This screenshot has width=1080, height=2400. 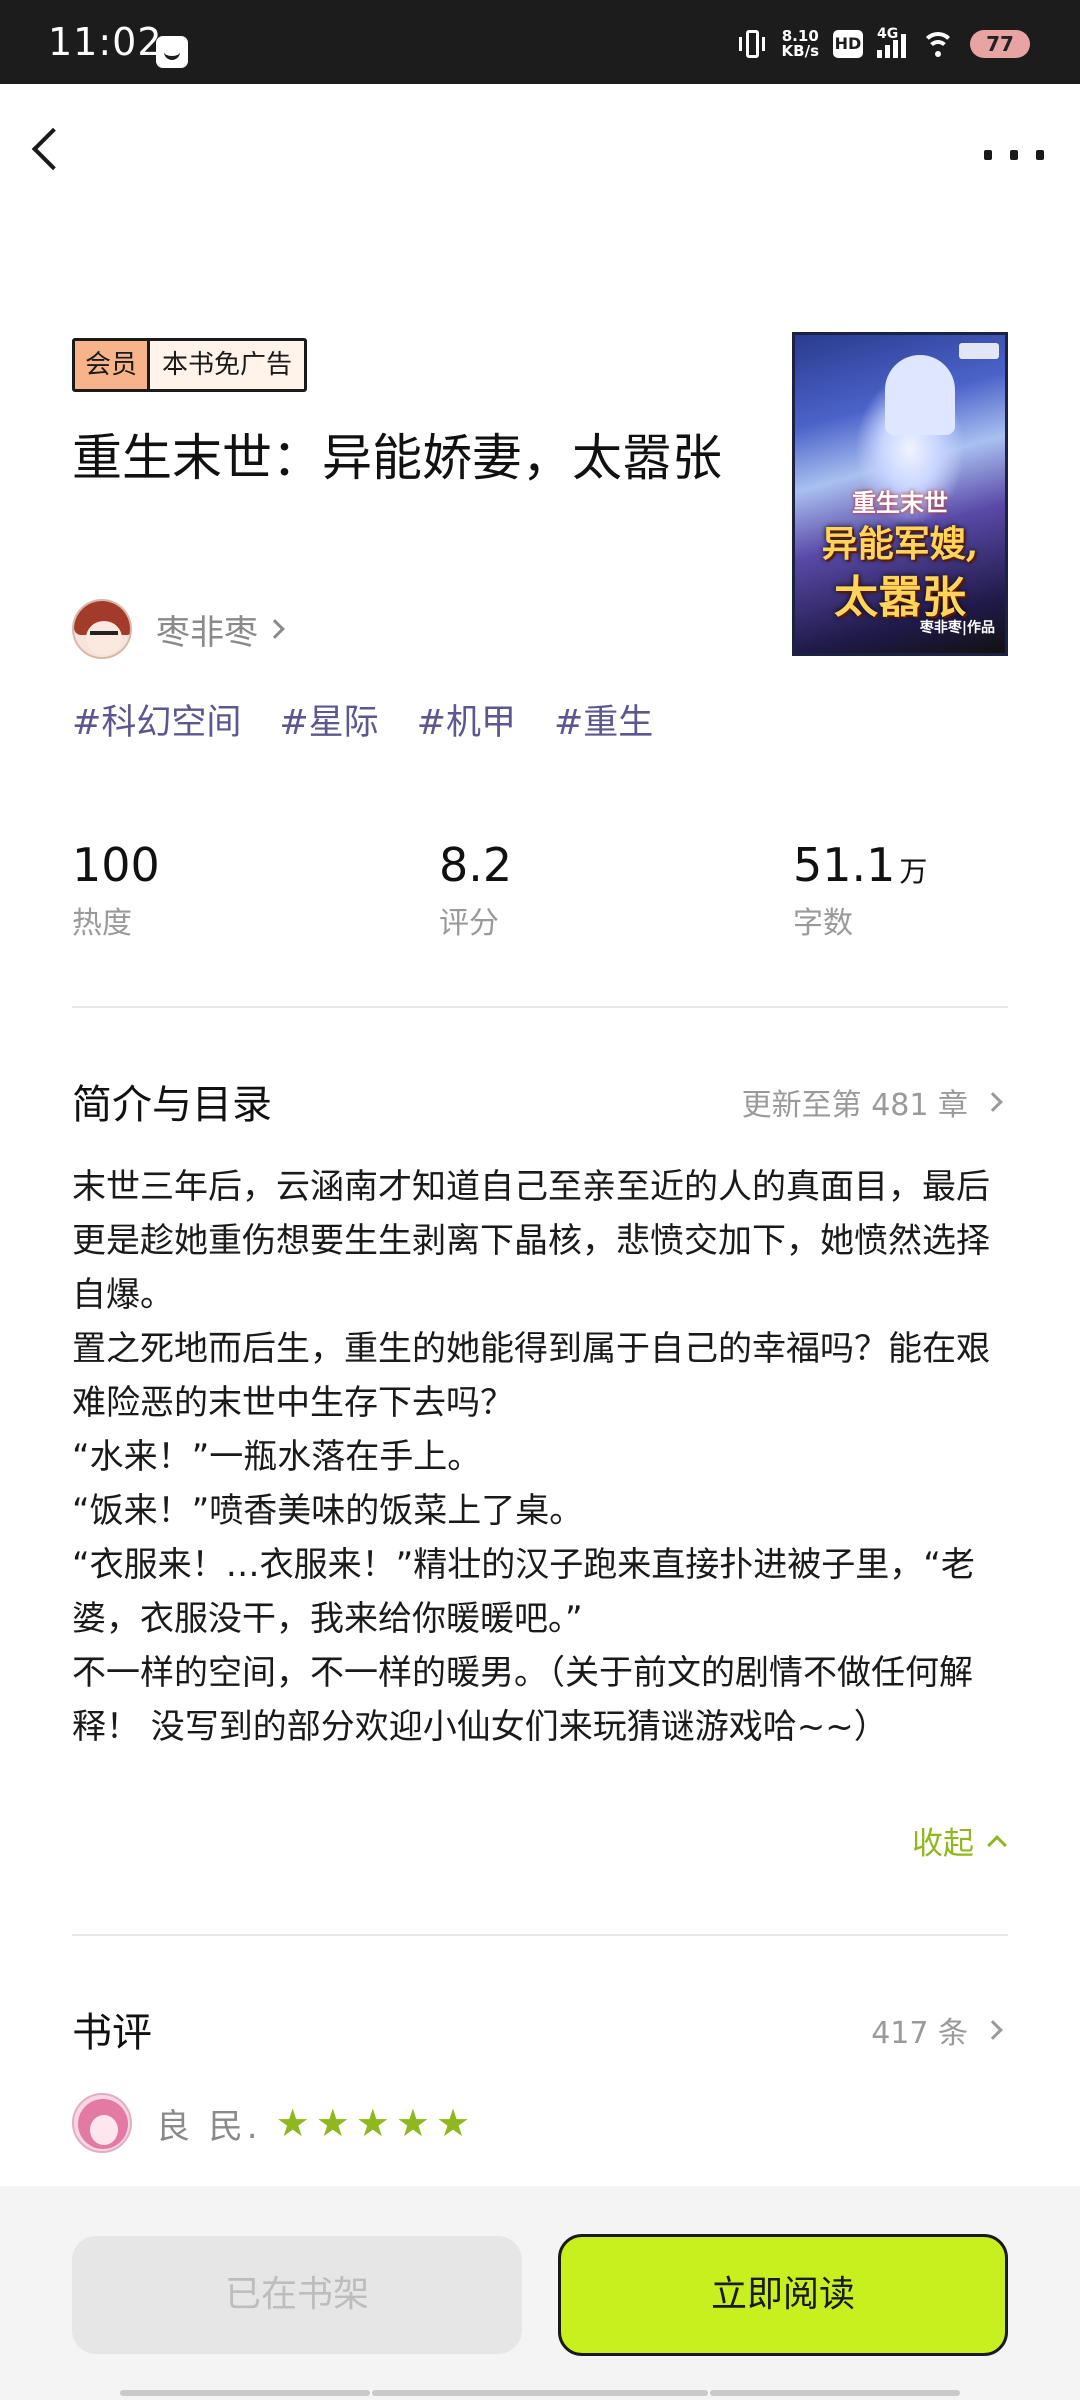 I want to click on collapse-label: 收起, so click(x=943, y=1844).